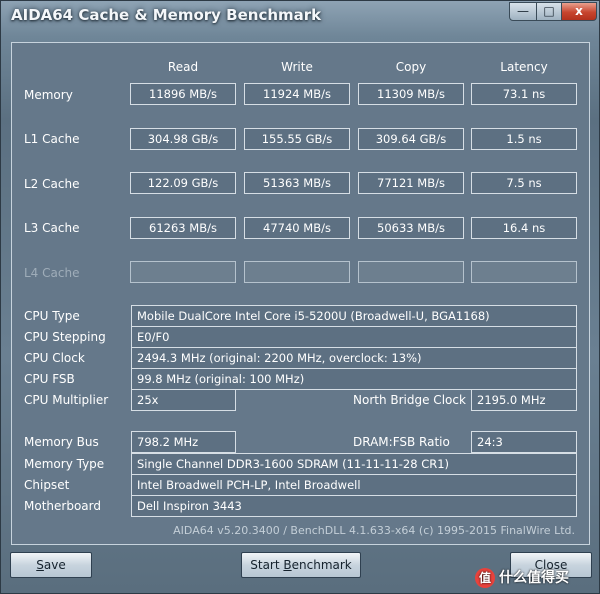 The image size is (600, 594). Describe the element at coordinates (524, 67) in the screenshot. I see `column-header-latency: Latency` at that location.